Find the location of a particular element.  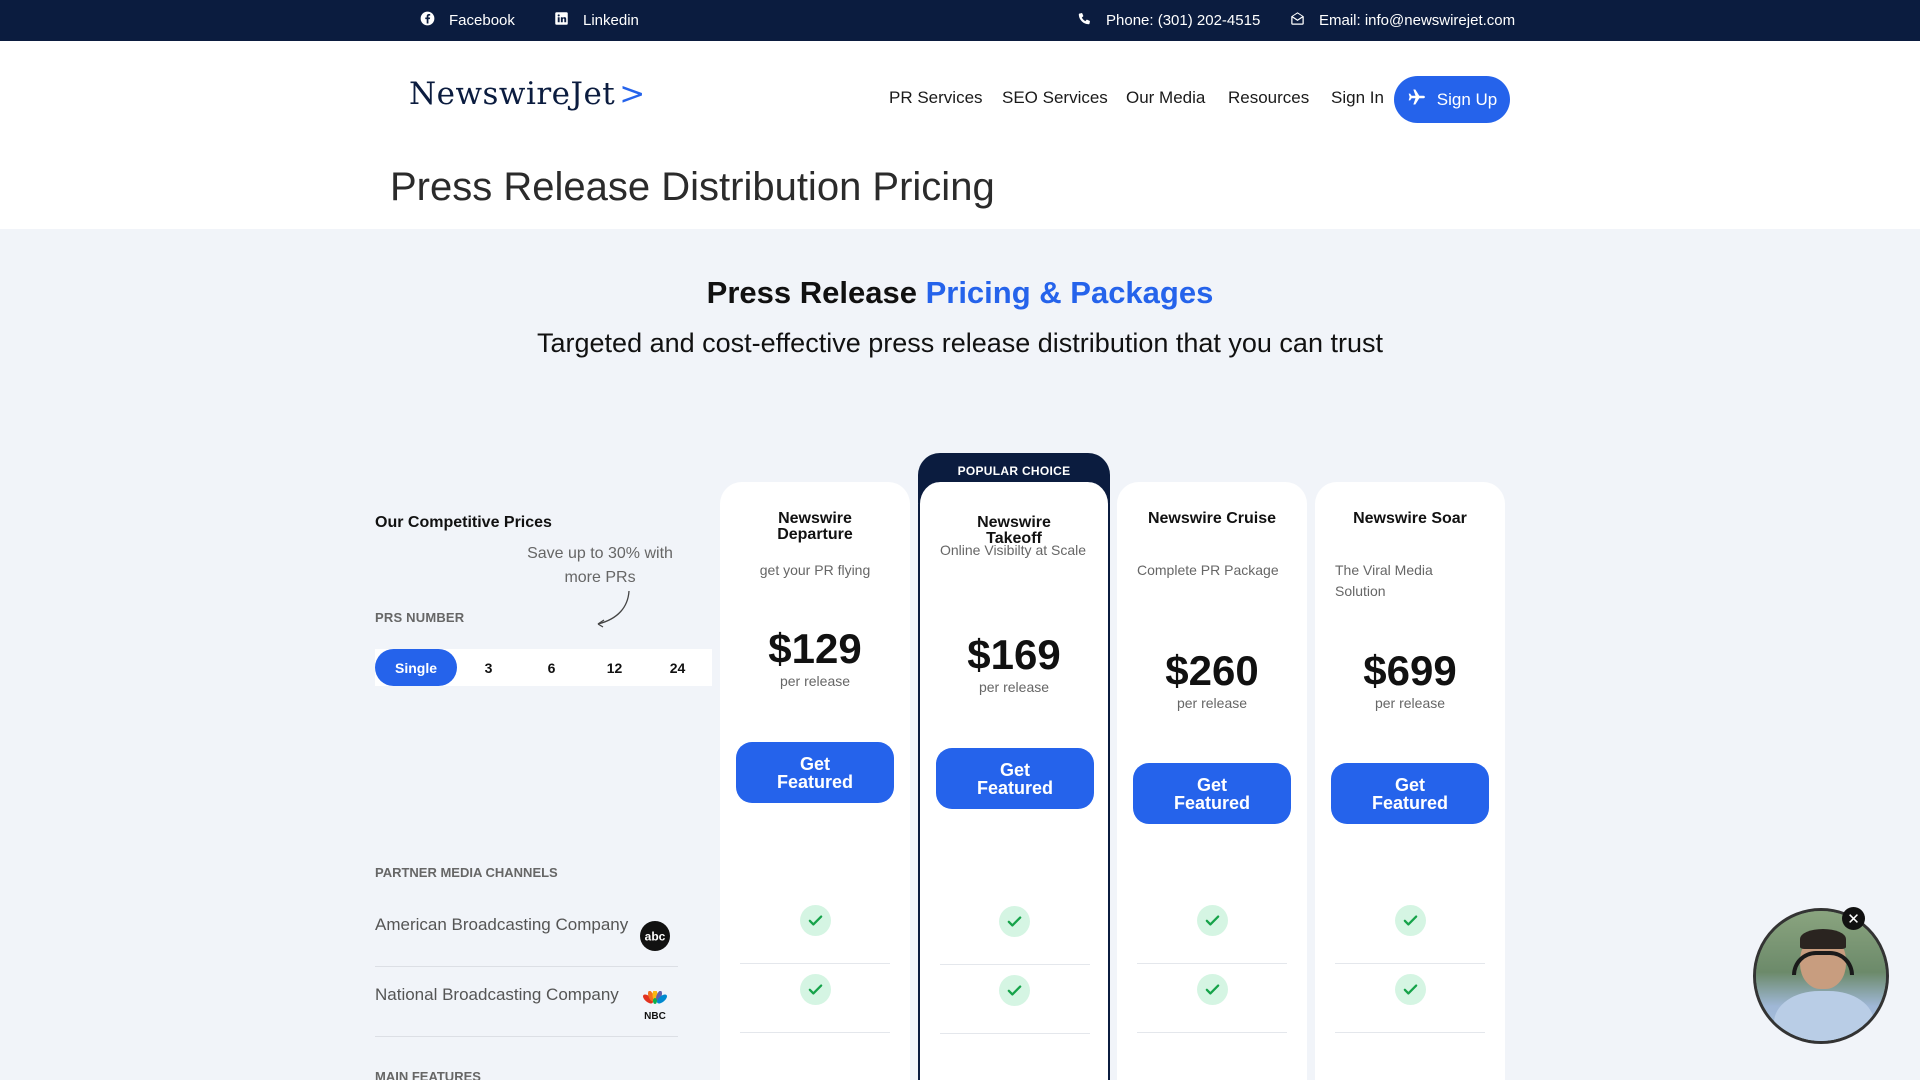

prs-option-single: Single is located at coordinates (416, 667).